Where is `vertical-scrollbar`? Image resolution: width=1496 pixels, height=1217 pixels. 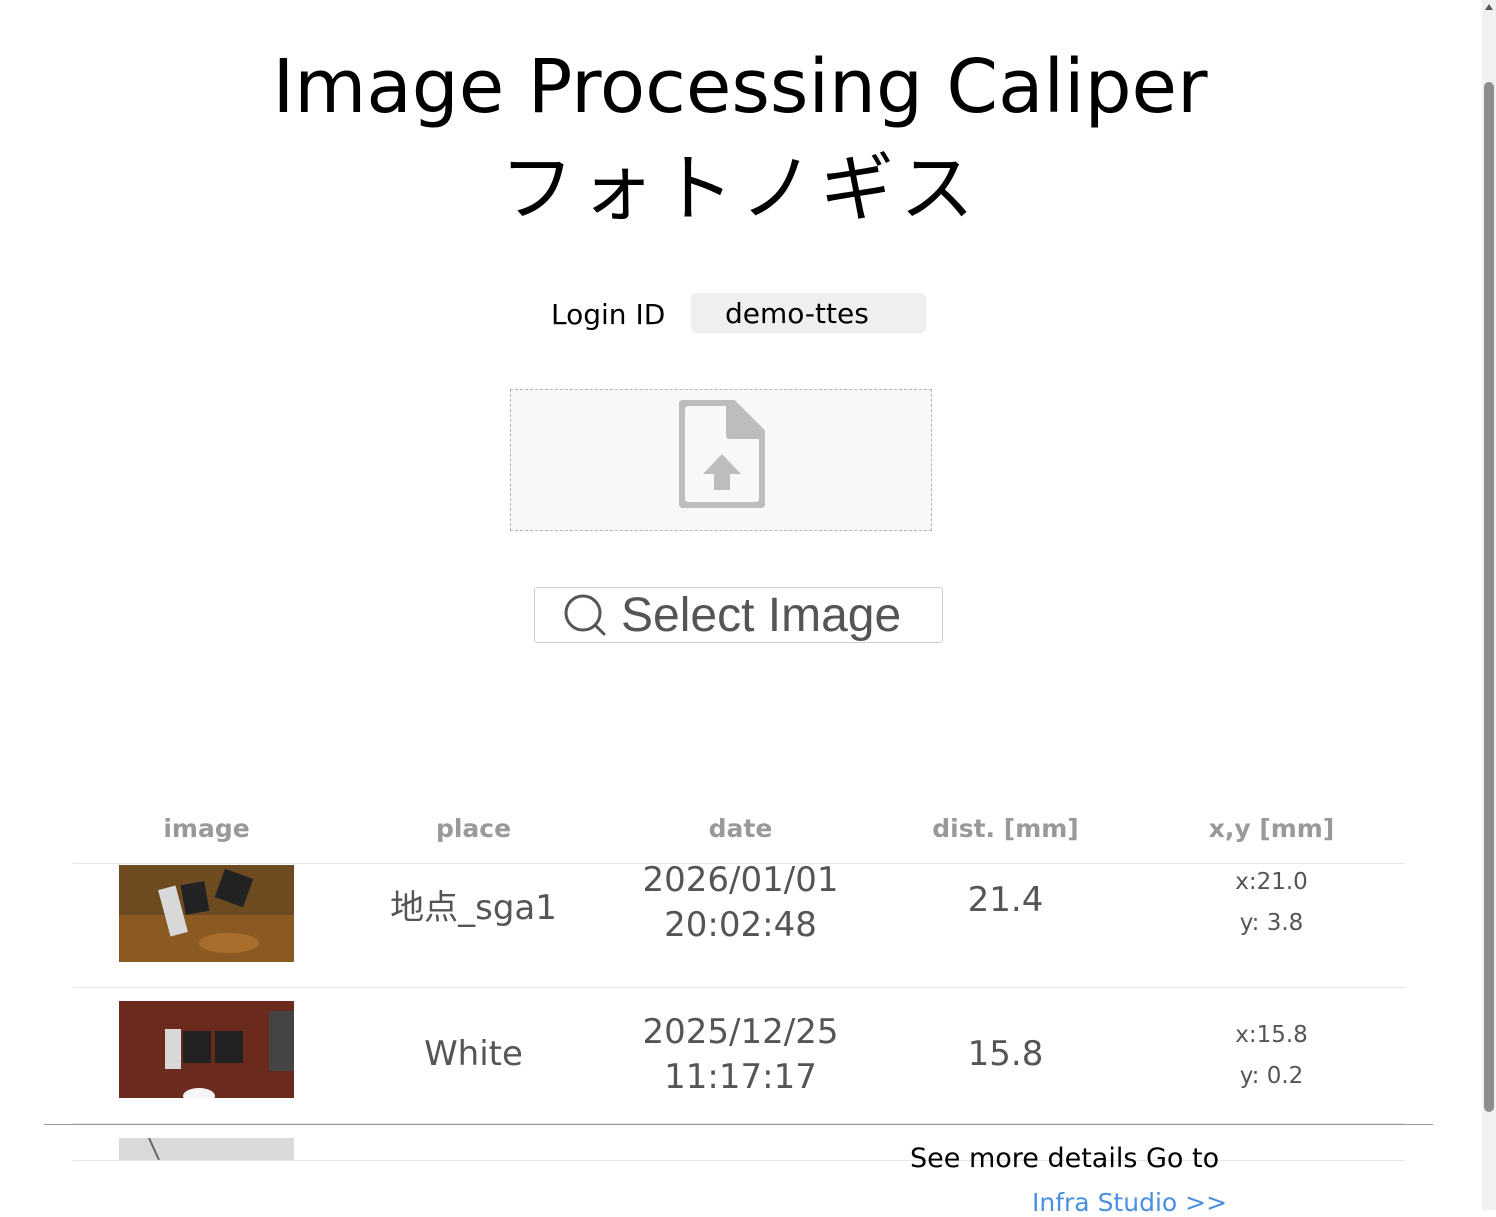 vertical-scrollbar is located at coordinates (1489, 605).